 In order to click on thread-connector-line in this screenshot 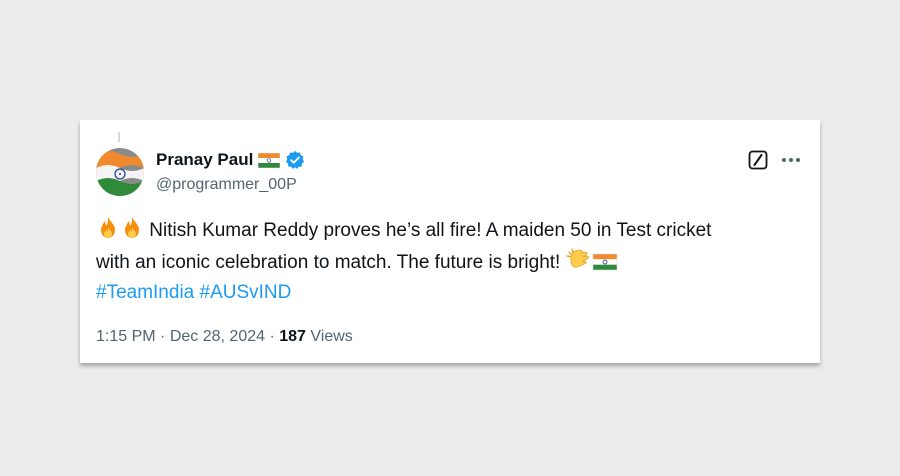, I will do `click(119, 137)`.